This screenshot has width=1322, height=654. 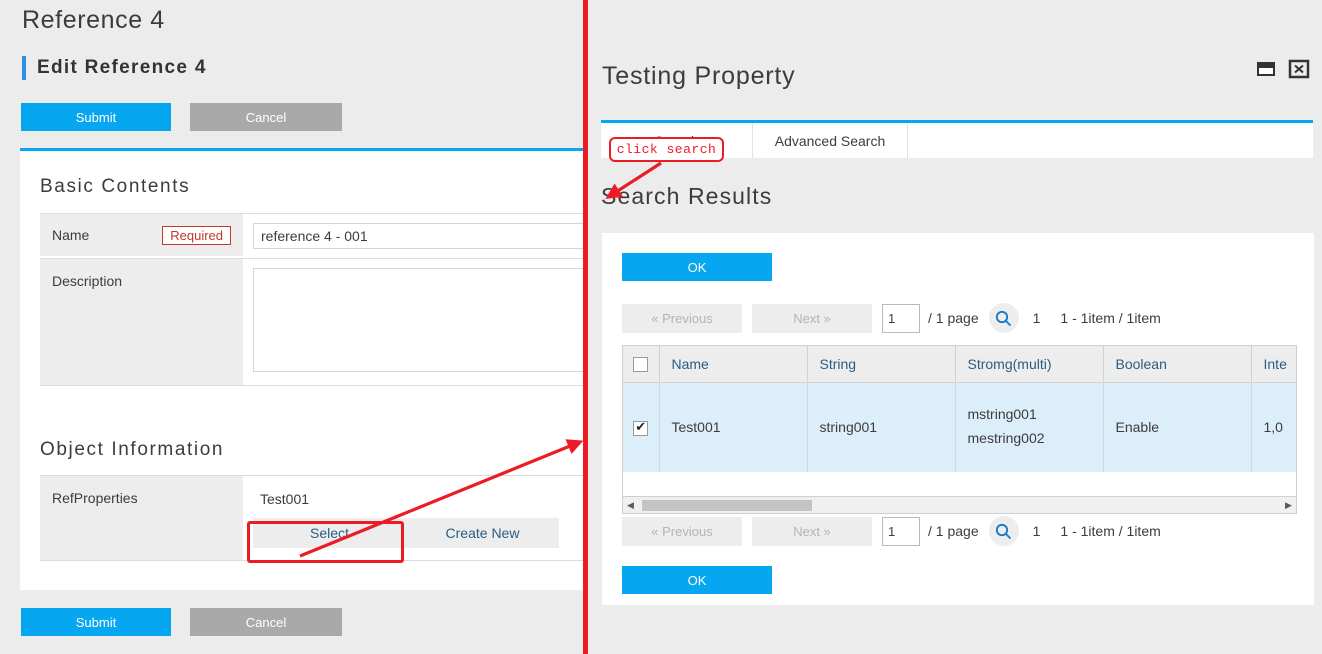 What do you see at coordinates (71, 235) in the screenshot?
I see `name-label: Name` at bounding box center [71, 235].